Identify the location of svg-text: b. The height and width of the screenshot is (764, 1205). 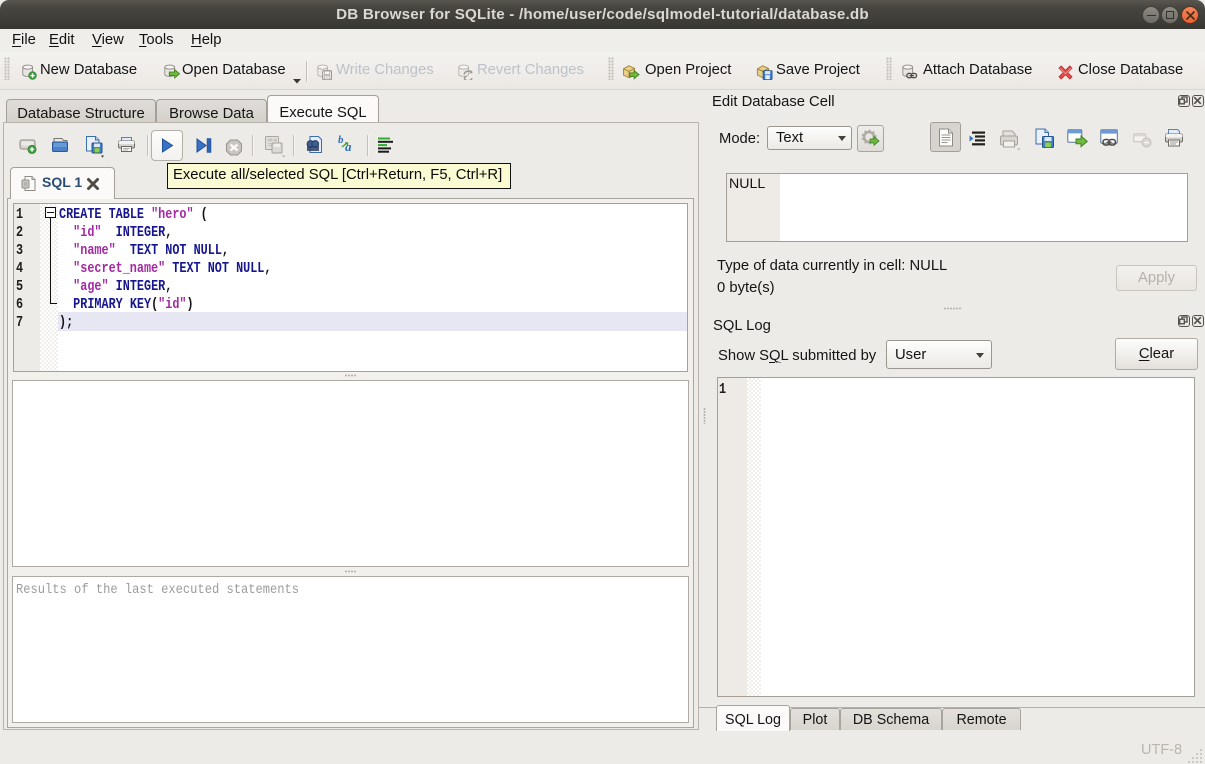
(341, 140).